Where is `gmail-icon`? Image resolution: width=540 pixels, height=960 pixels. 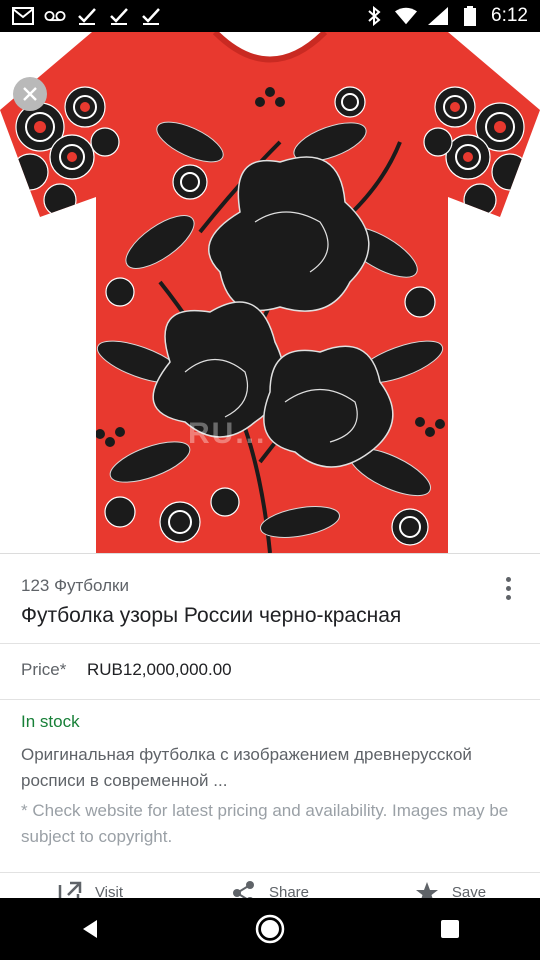
gmail-icon is located at coordinates (23, 16).